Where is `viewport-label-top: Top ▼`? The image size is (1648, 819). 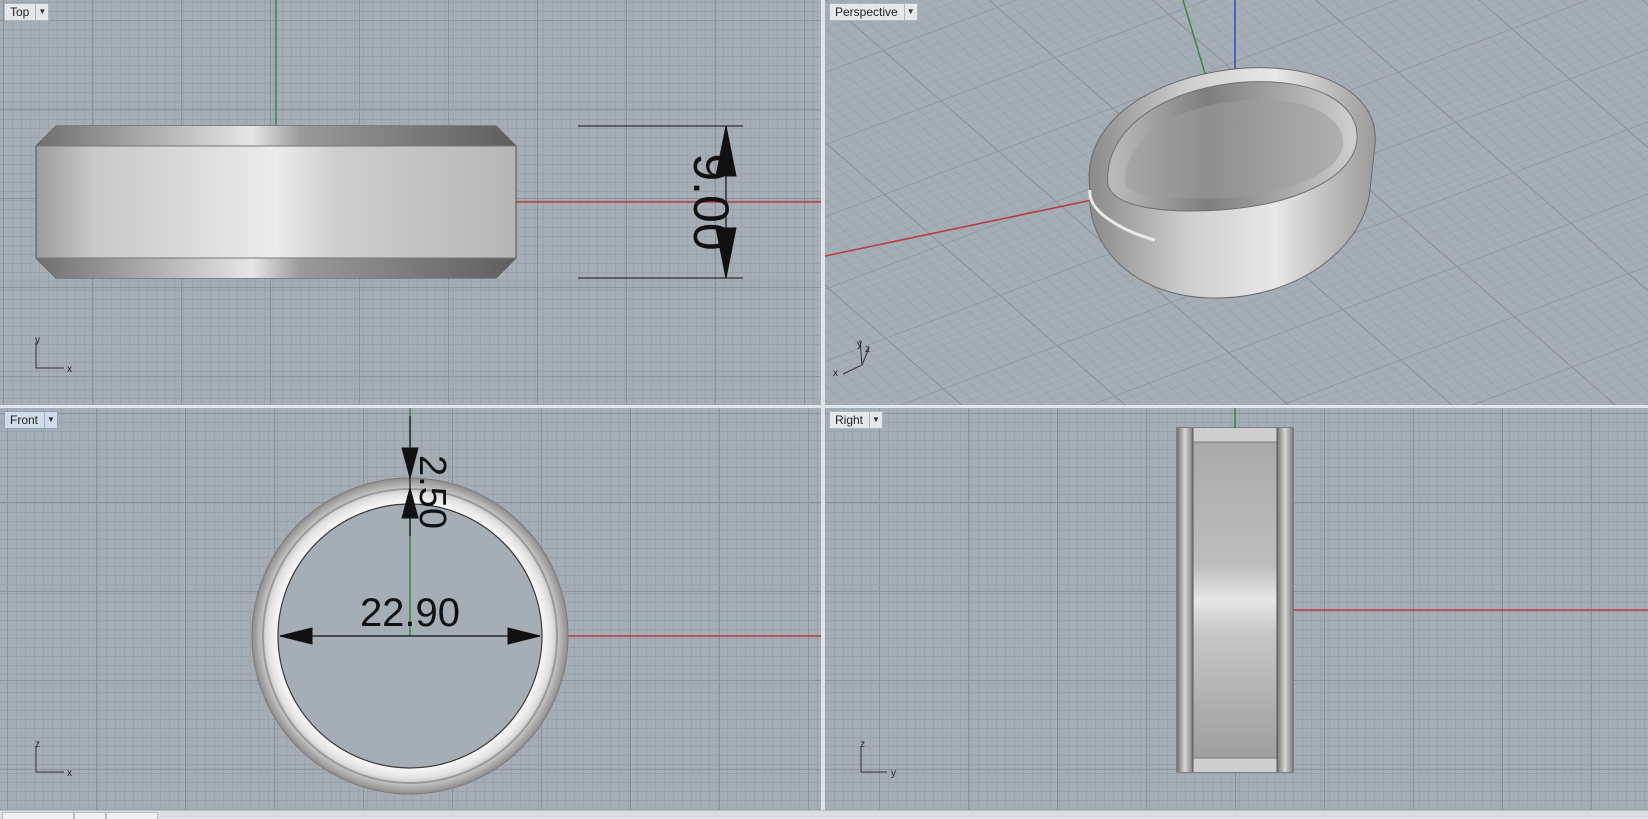
viewport-label-top: Top ▼ is located at coordinates (27, 12).